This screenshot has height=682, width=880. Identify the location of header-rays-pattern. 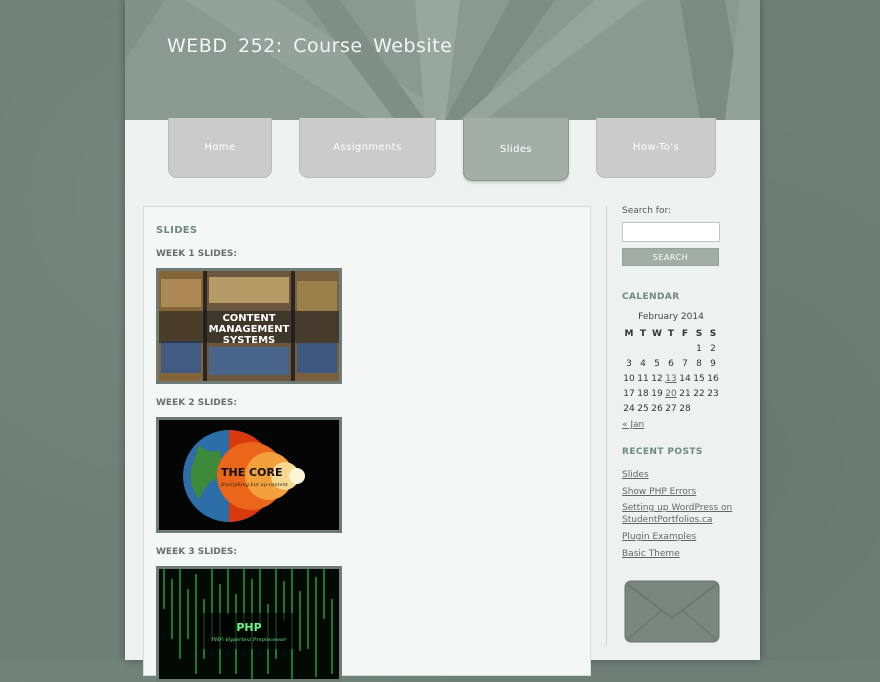
(442, 60).